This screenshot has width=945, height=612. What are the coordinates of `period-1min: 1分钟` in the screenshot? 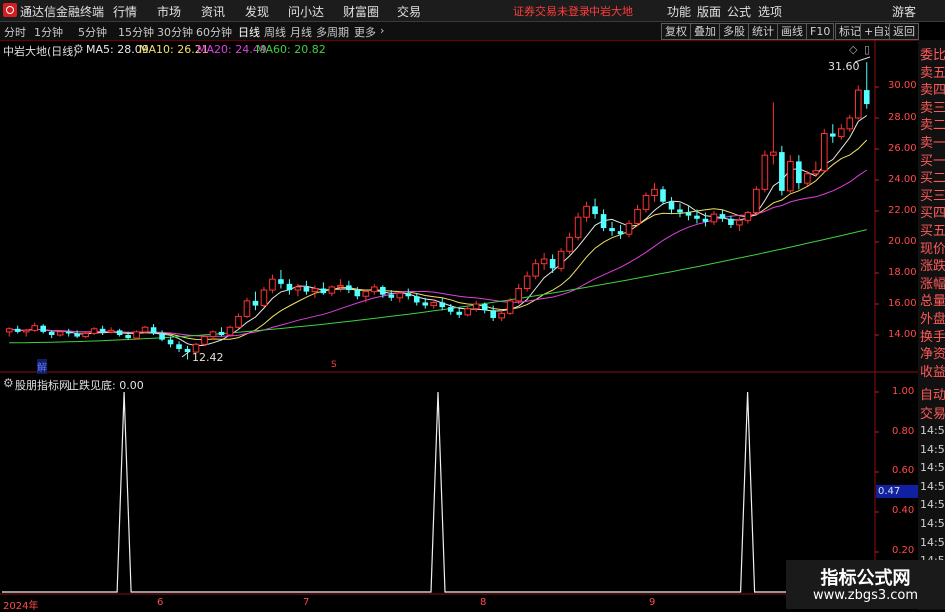 It's located at (48, 32).